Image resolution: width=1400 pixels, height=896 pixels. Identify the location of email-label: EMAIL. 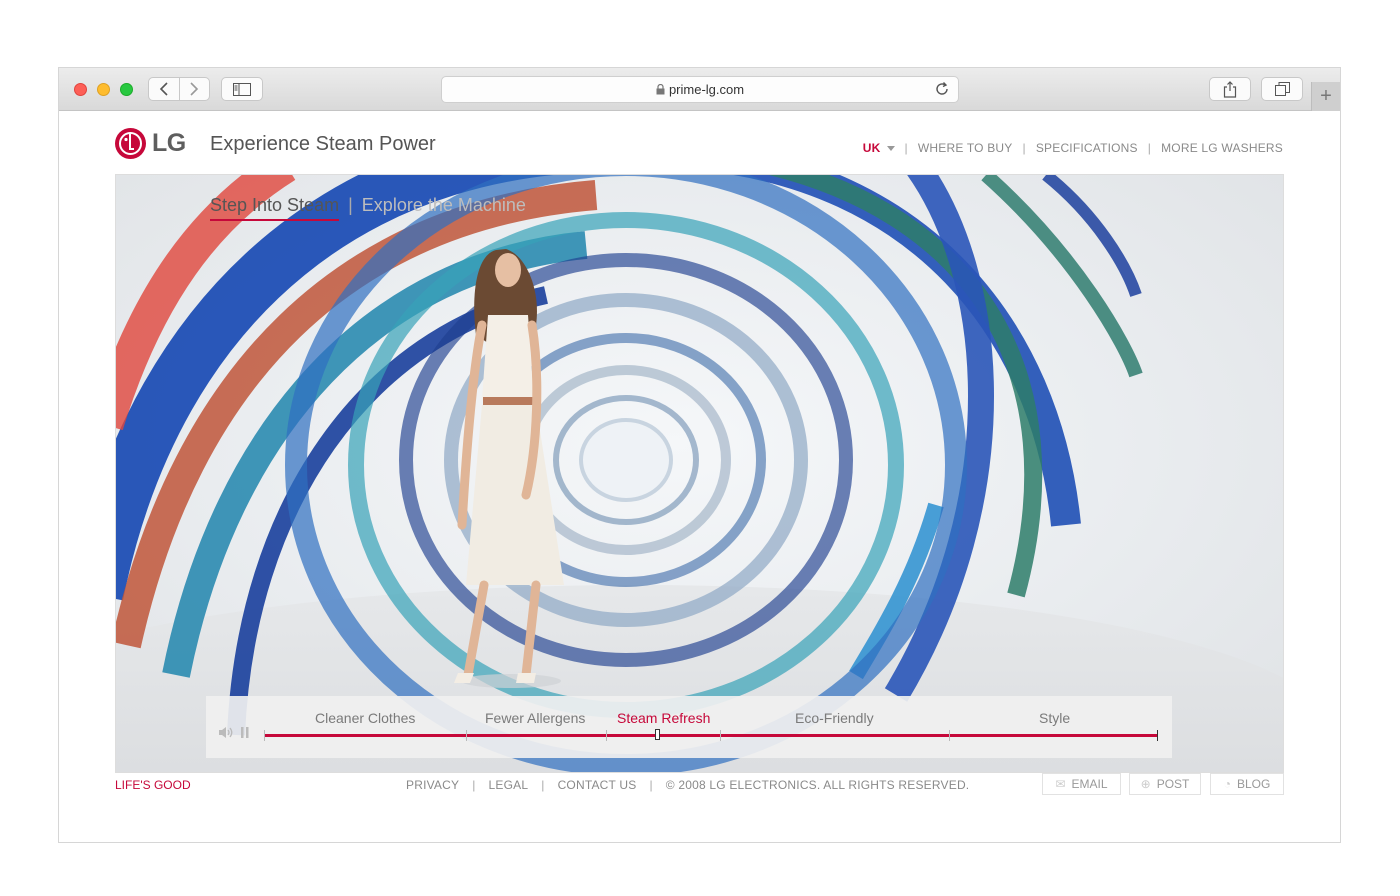
(1089, 784).